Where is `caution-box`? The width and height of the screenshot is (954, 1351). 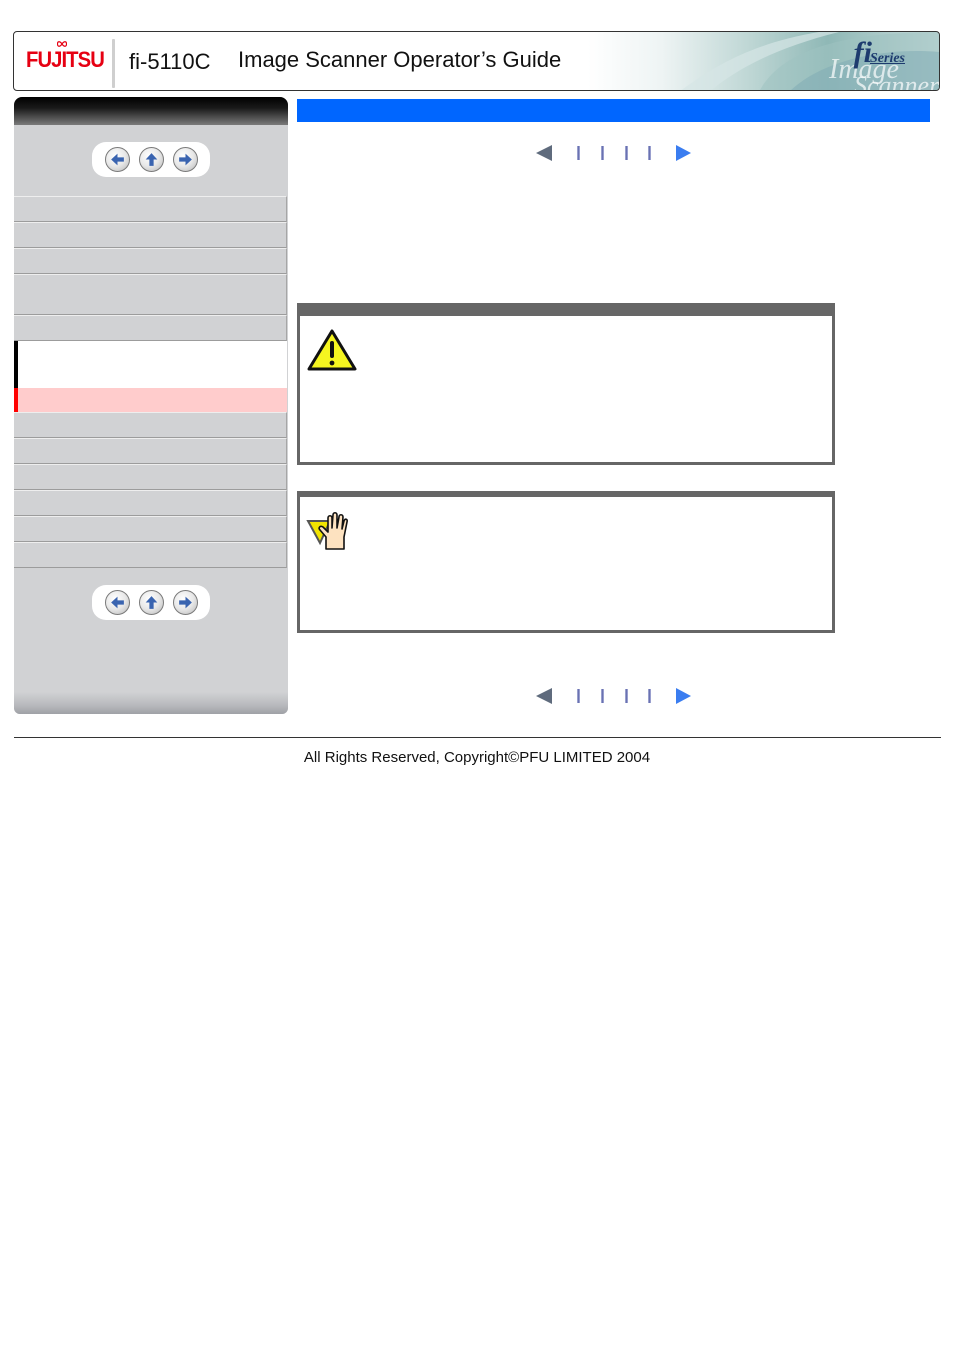 caution-box is located at coordinates (566, 384).